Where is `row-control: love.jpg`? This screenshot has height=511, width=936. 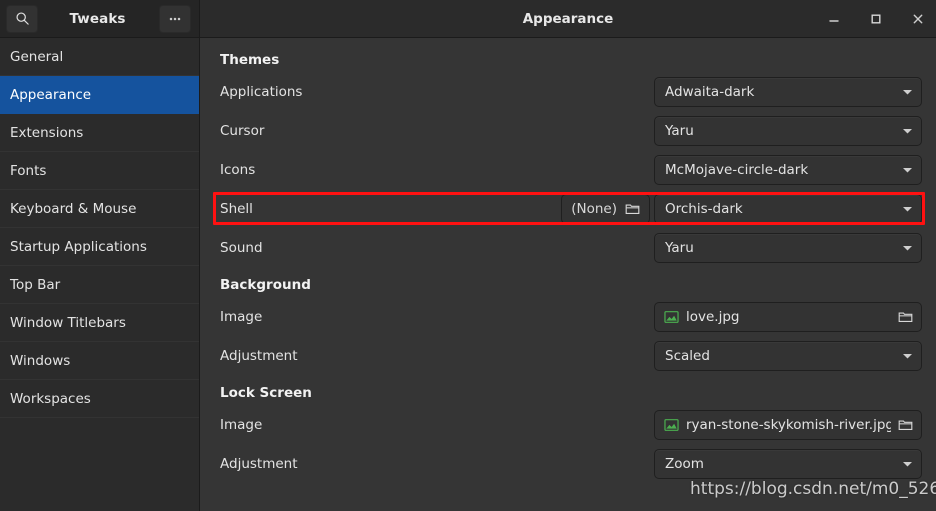
row-control: love.jpg is located at coordinates (788, 316).